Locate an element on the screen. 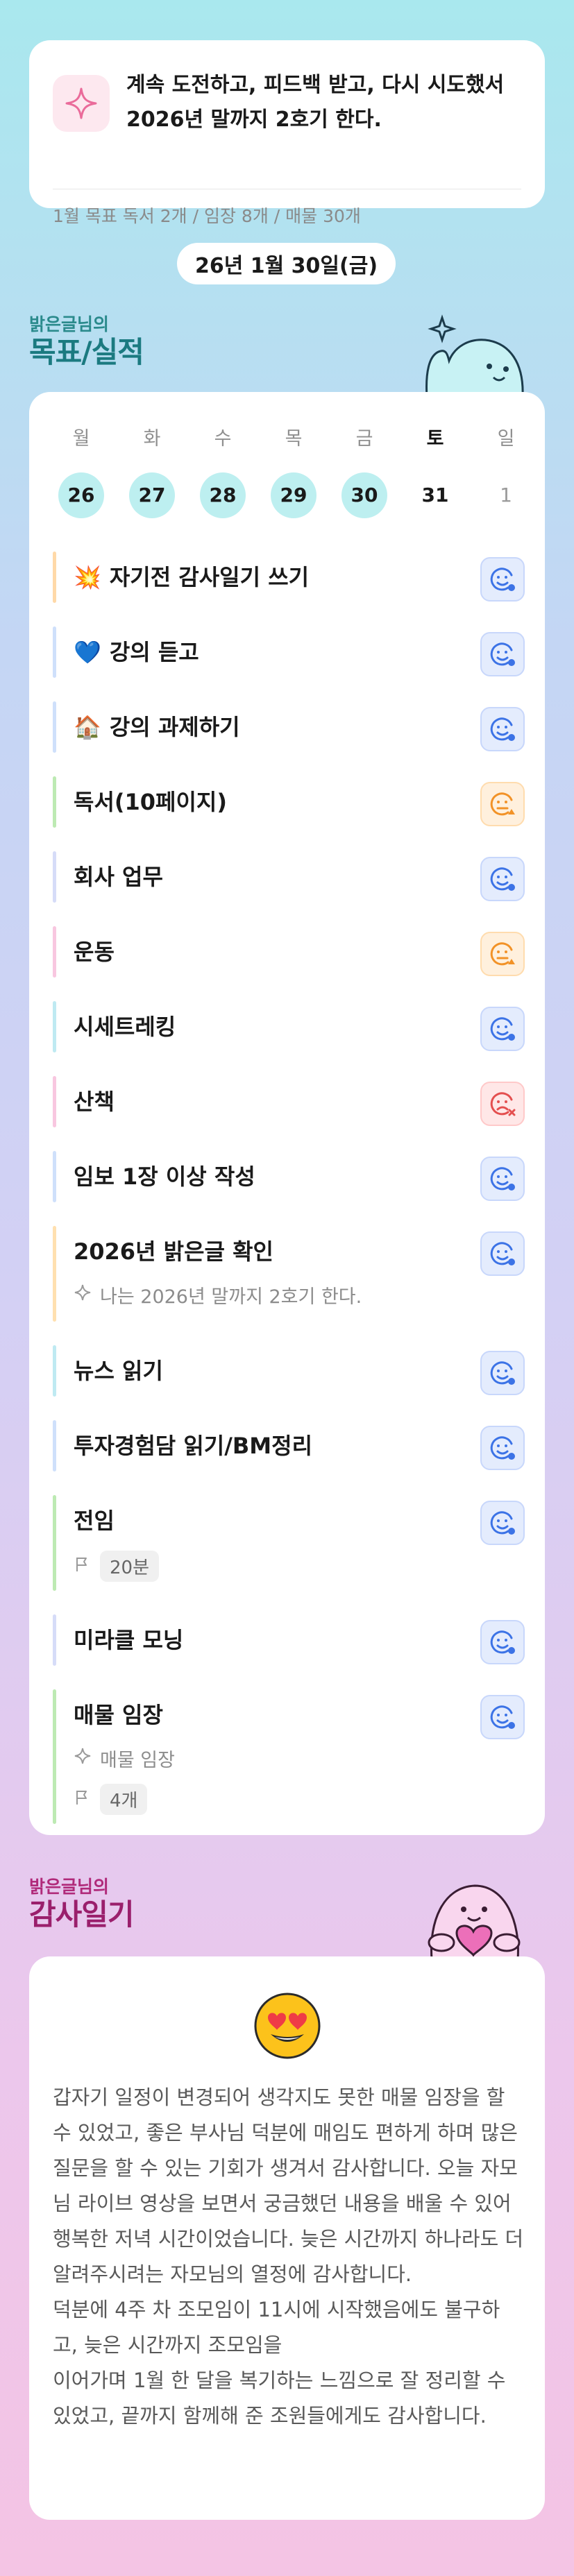 Image resolution: width=574 pixels, height=2576 pixels. task-item: 전임 20분 is located at coordinates (289, 1543).